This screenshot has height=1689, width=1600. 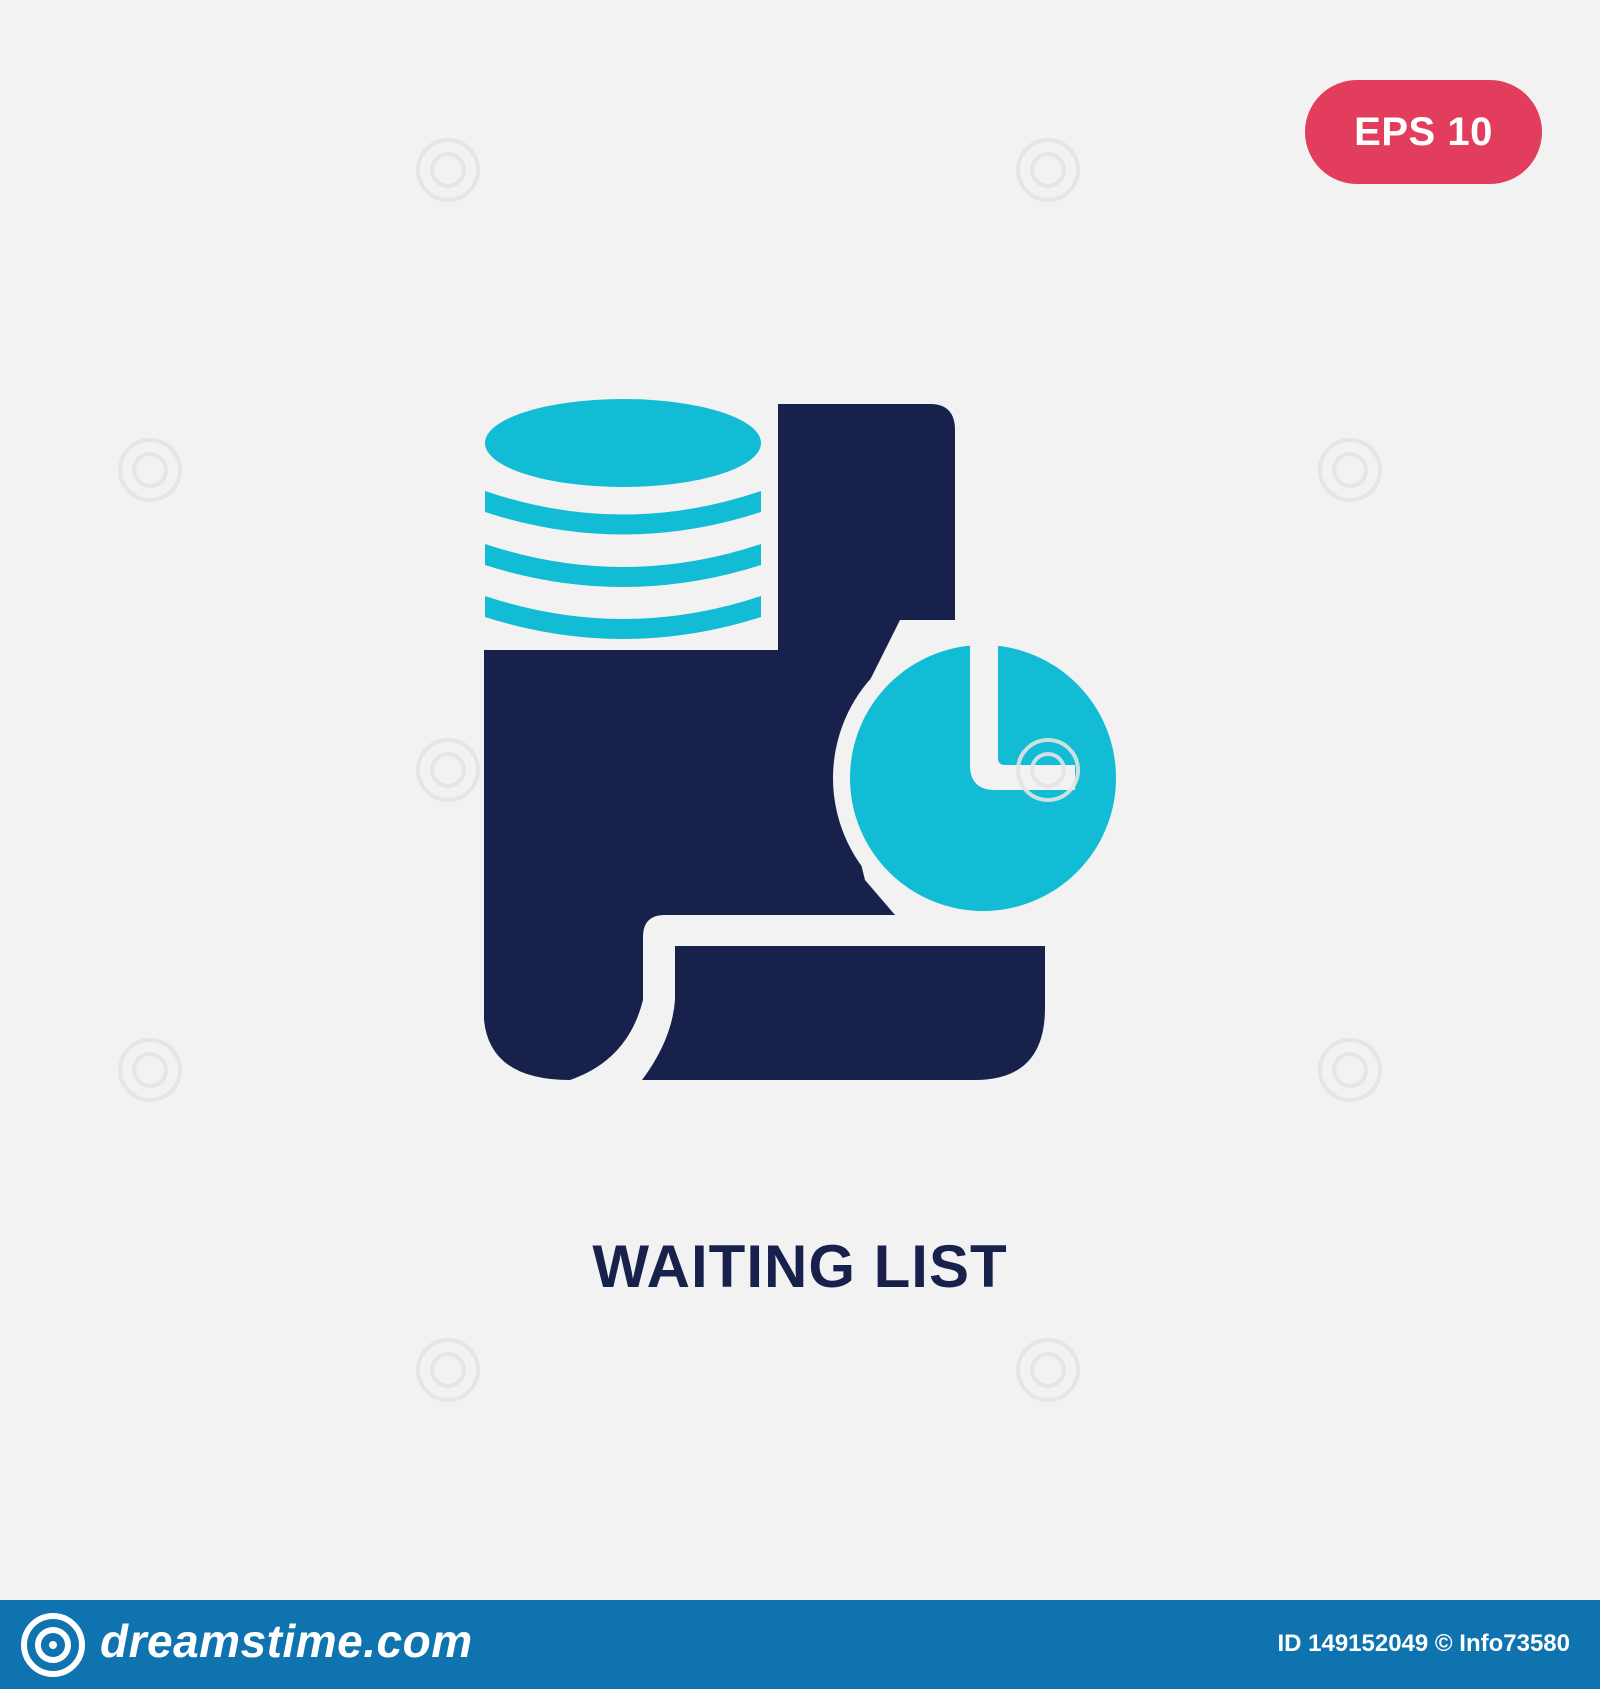 I want to click on database-stack-icon, so click(x=623, y=519).